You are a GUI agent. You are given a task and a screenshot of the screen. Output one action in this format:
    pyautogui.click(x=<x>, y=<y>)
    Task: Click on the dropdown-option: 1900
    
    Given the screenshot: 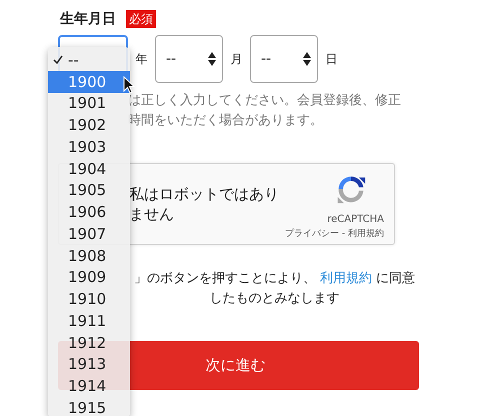 What is the action you would take?
    pyautogui.click(x=89, y=81)
    